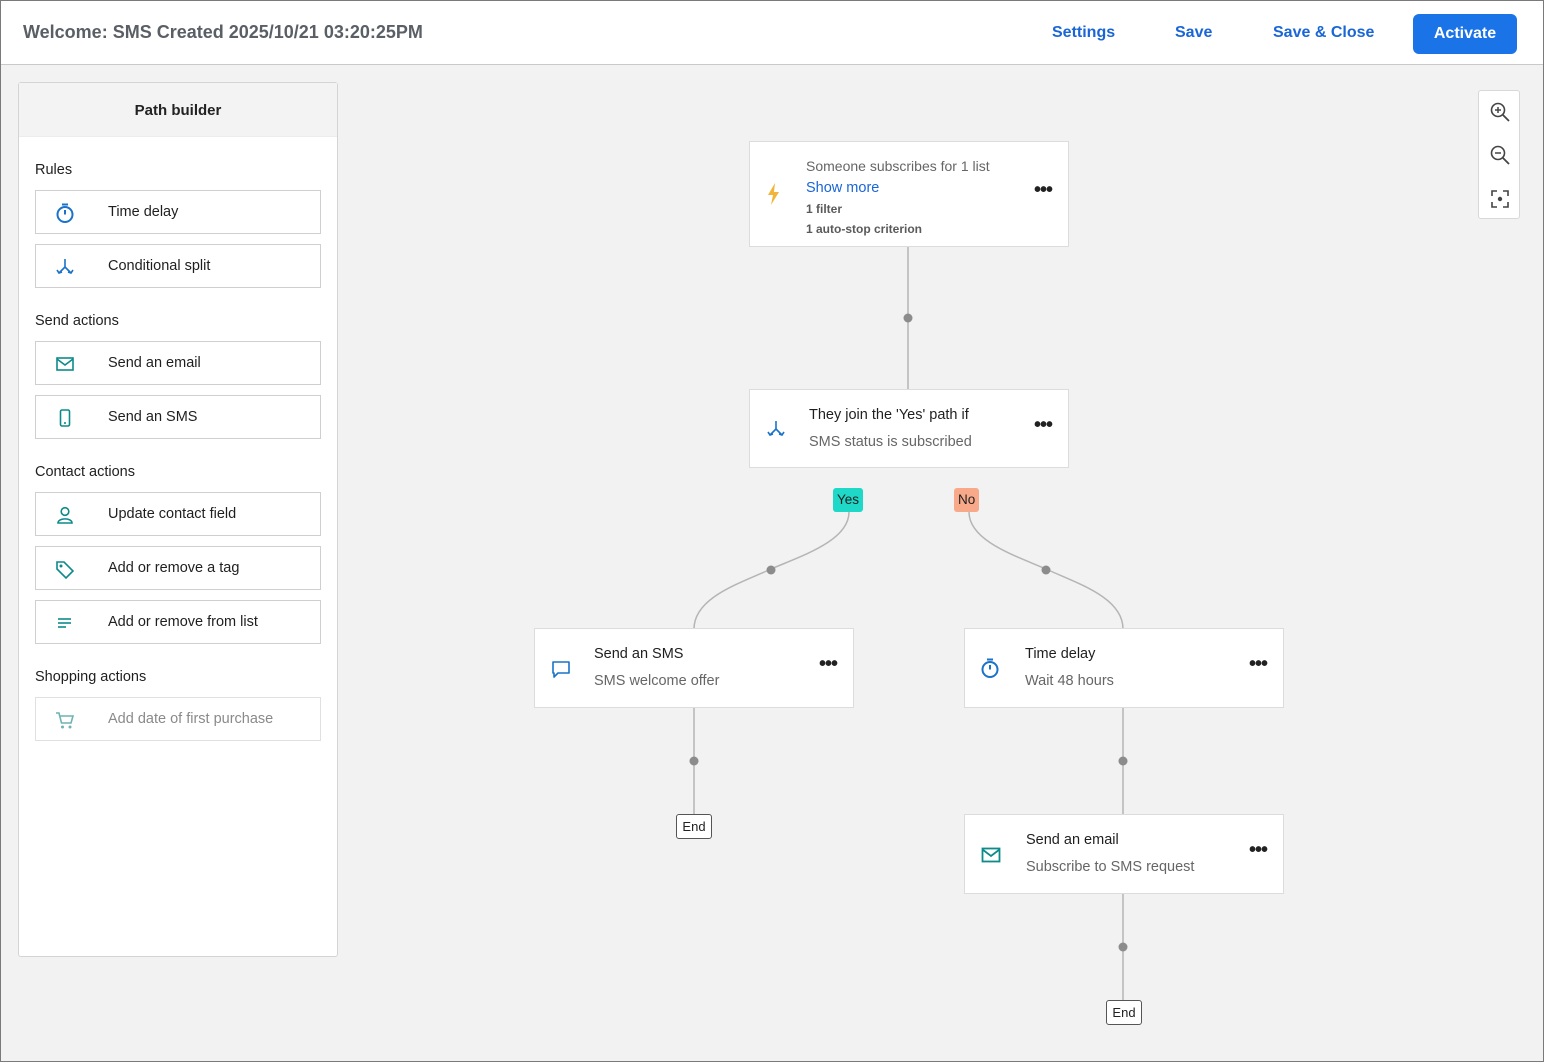 The height and width of the screenshot is (1062, 1544). Describe the element at coordinates (1069, 681) in the screenshot. I see `delay-node-subtitle: Wait 48 hours` at that location.